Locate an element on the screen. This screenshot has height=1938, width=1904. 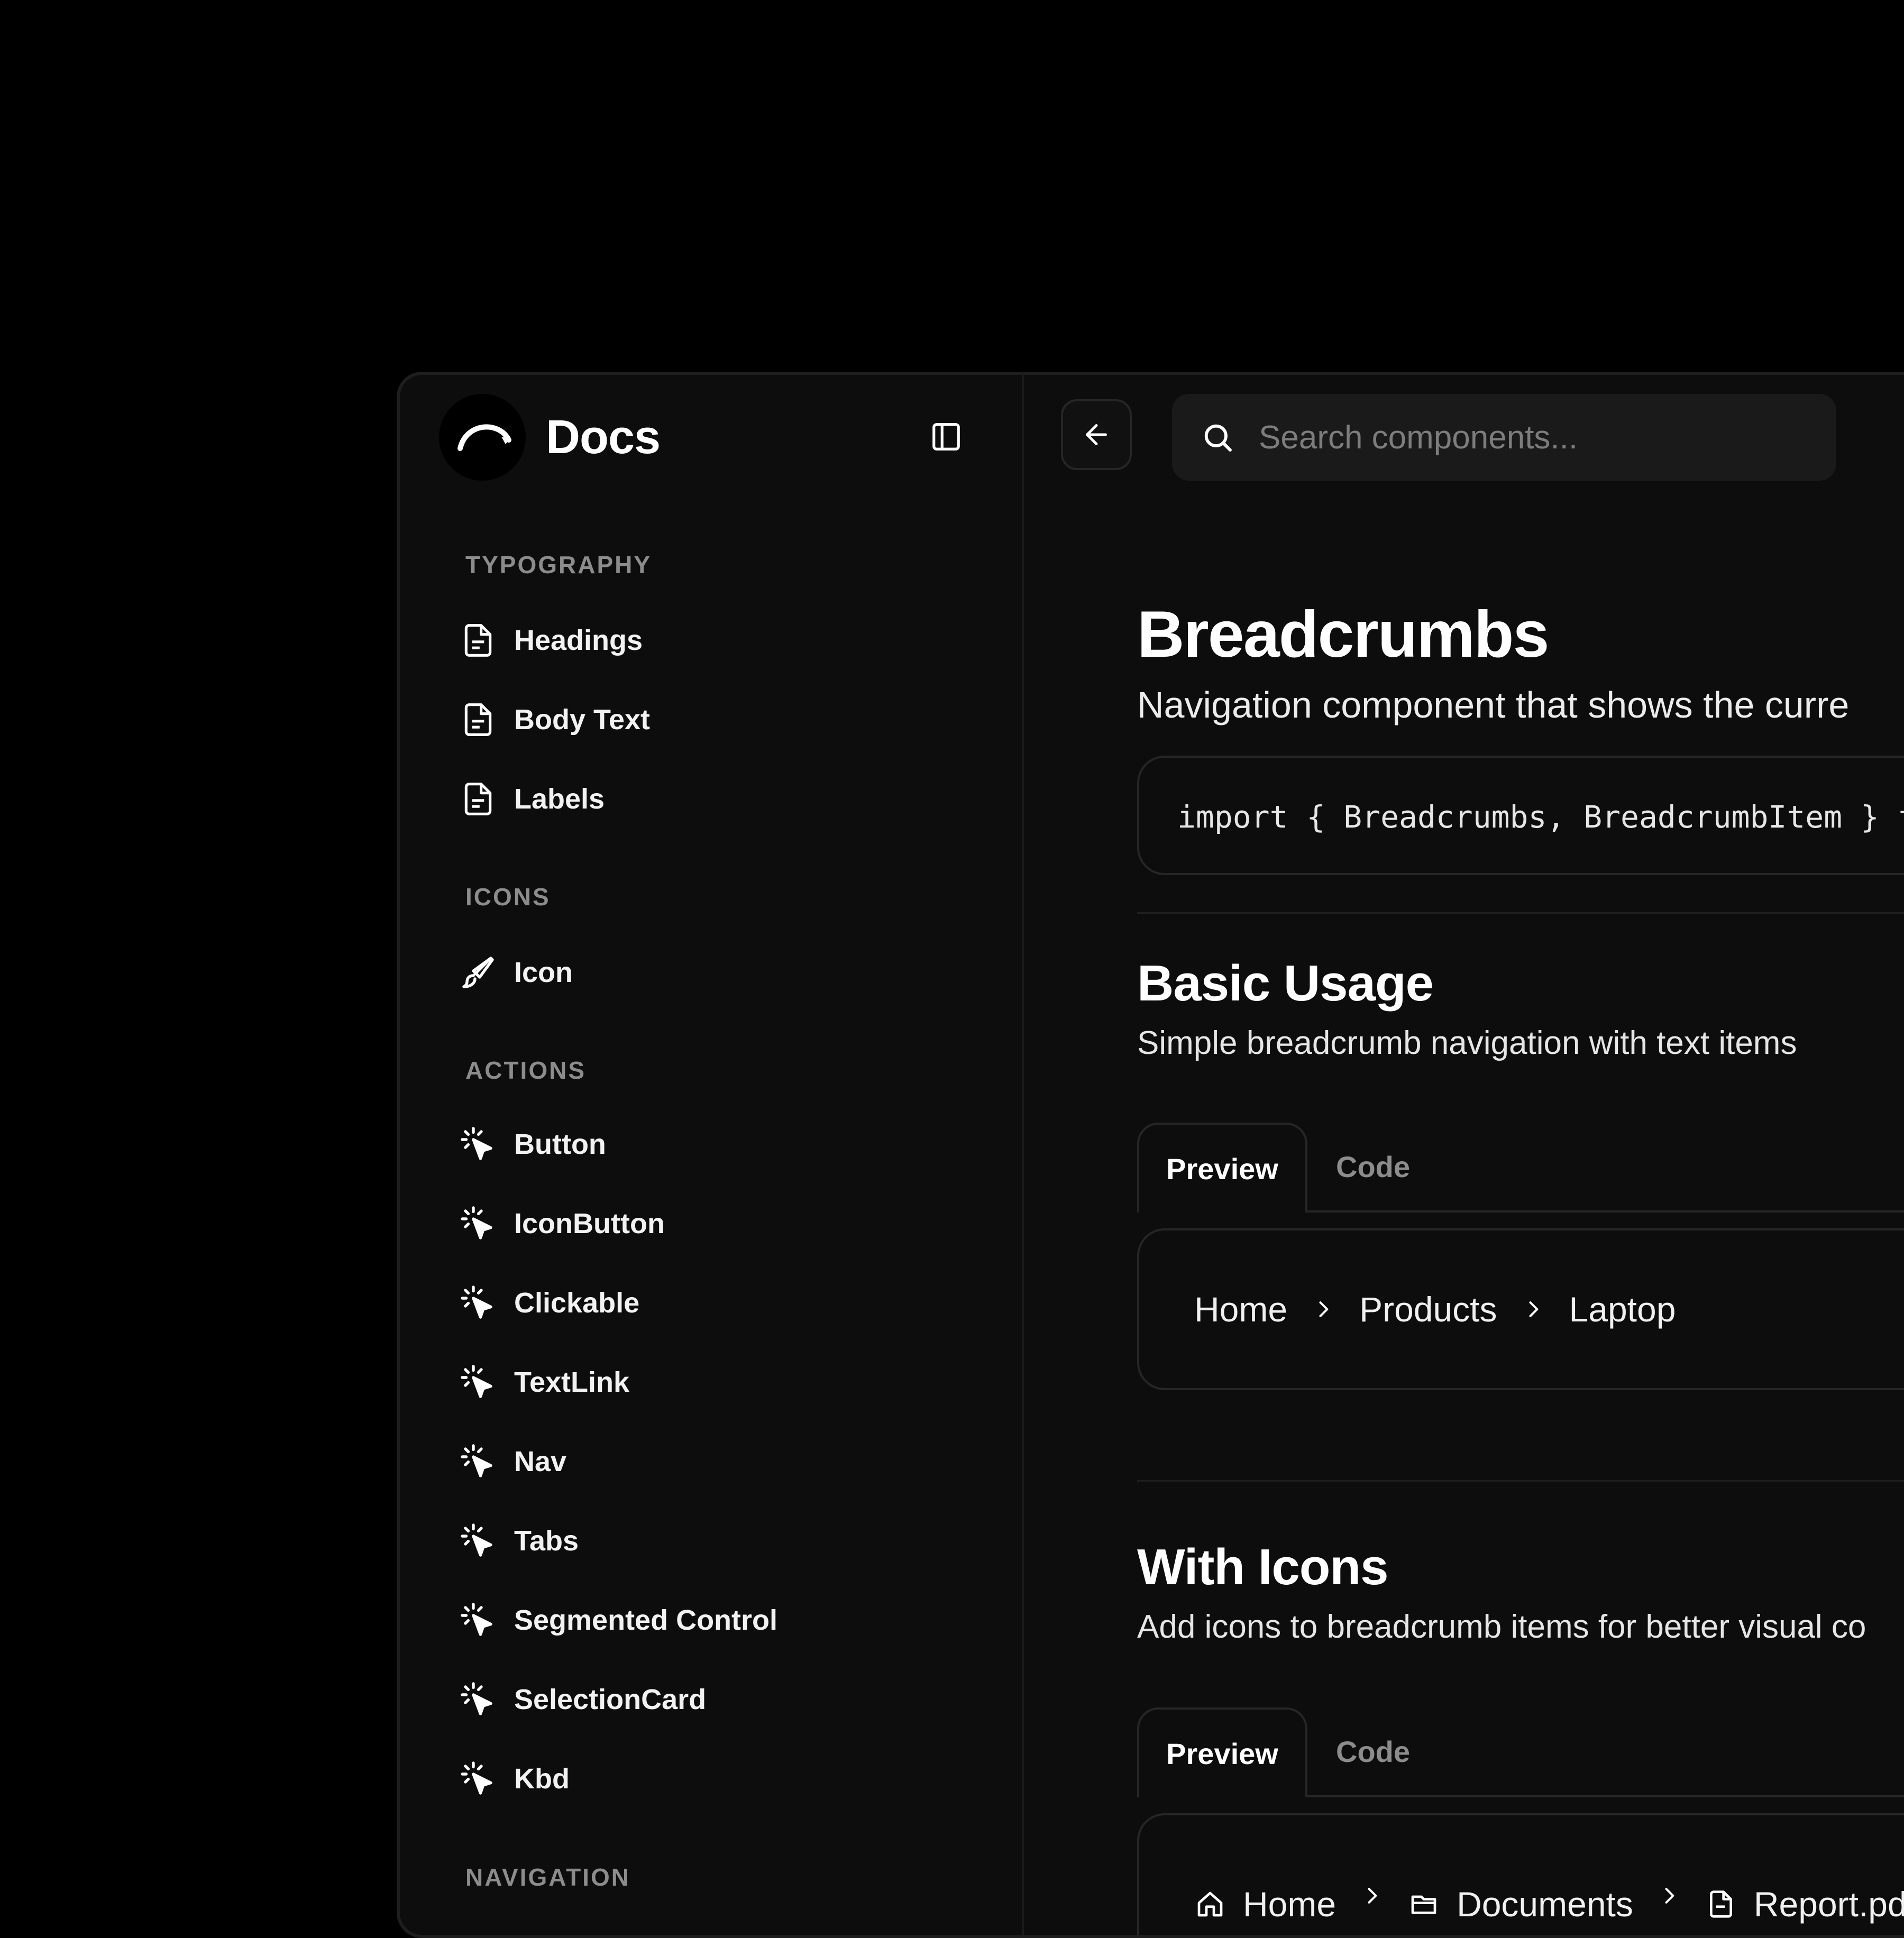
sidebar-item-icon: Icon is located at coordinates (515, 972).